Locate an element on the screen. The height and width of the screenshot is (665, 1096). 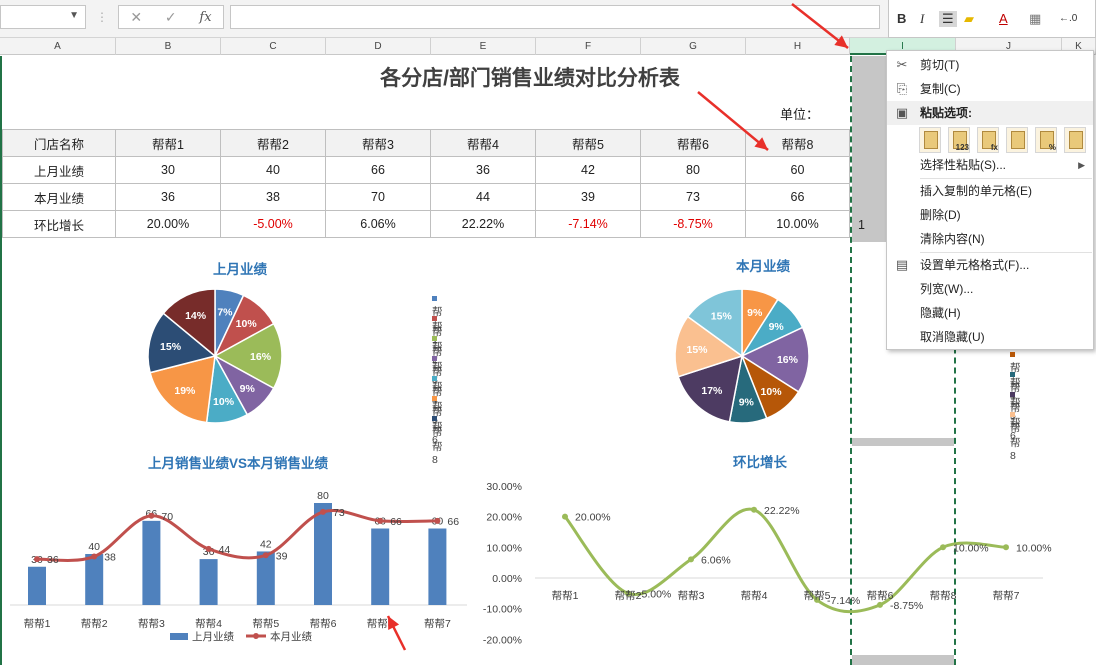
growth-data-label: 10.00% is located at coordinates (971, 548).